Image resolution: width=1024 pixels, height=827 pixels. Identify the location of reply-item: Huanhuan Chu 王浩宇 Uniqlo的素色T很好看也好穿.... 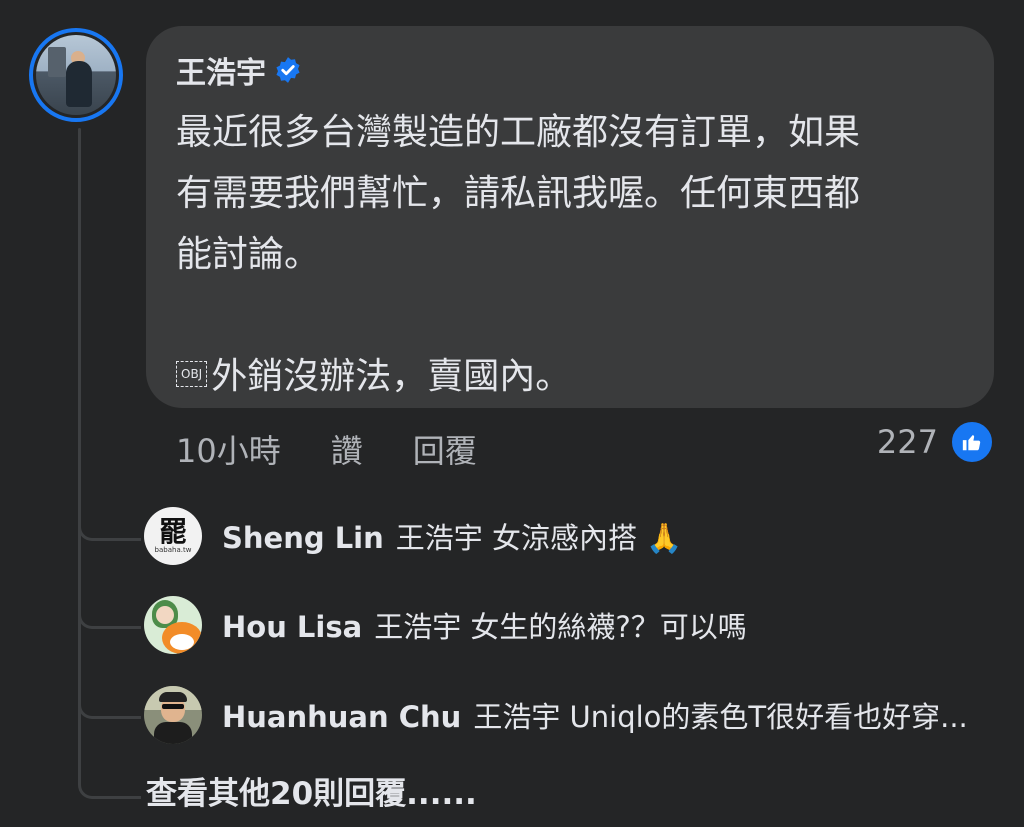
(556, 715).